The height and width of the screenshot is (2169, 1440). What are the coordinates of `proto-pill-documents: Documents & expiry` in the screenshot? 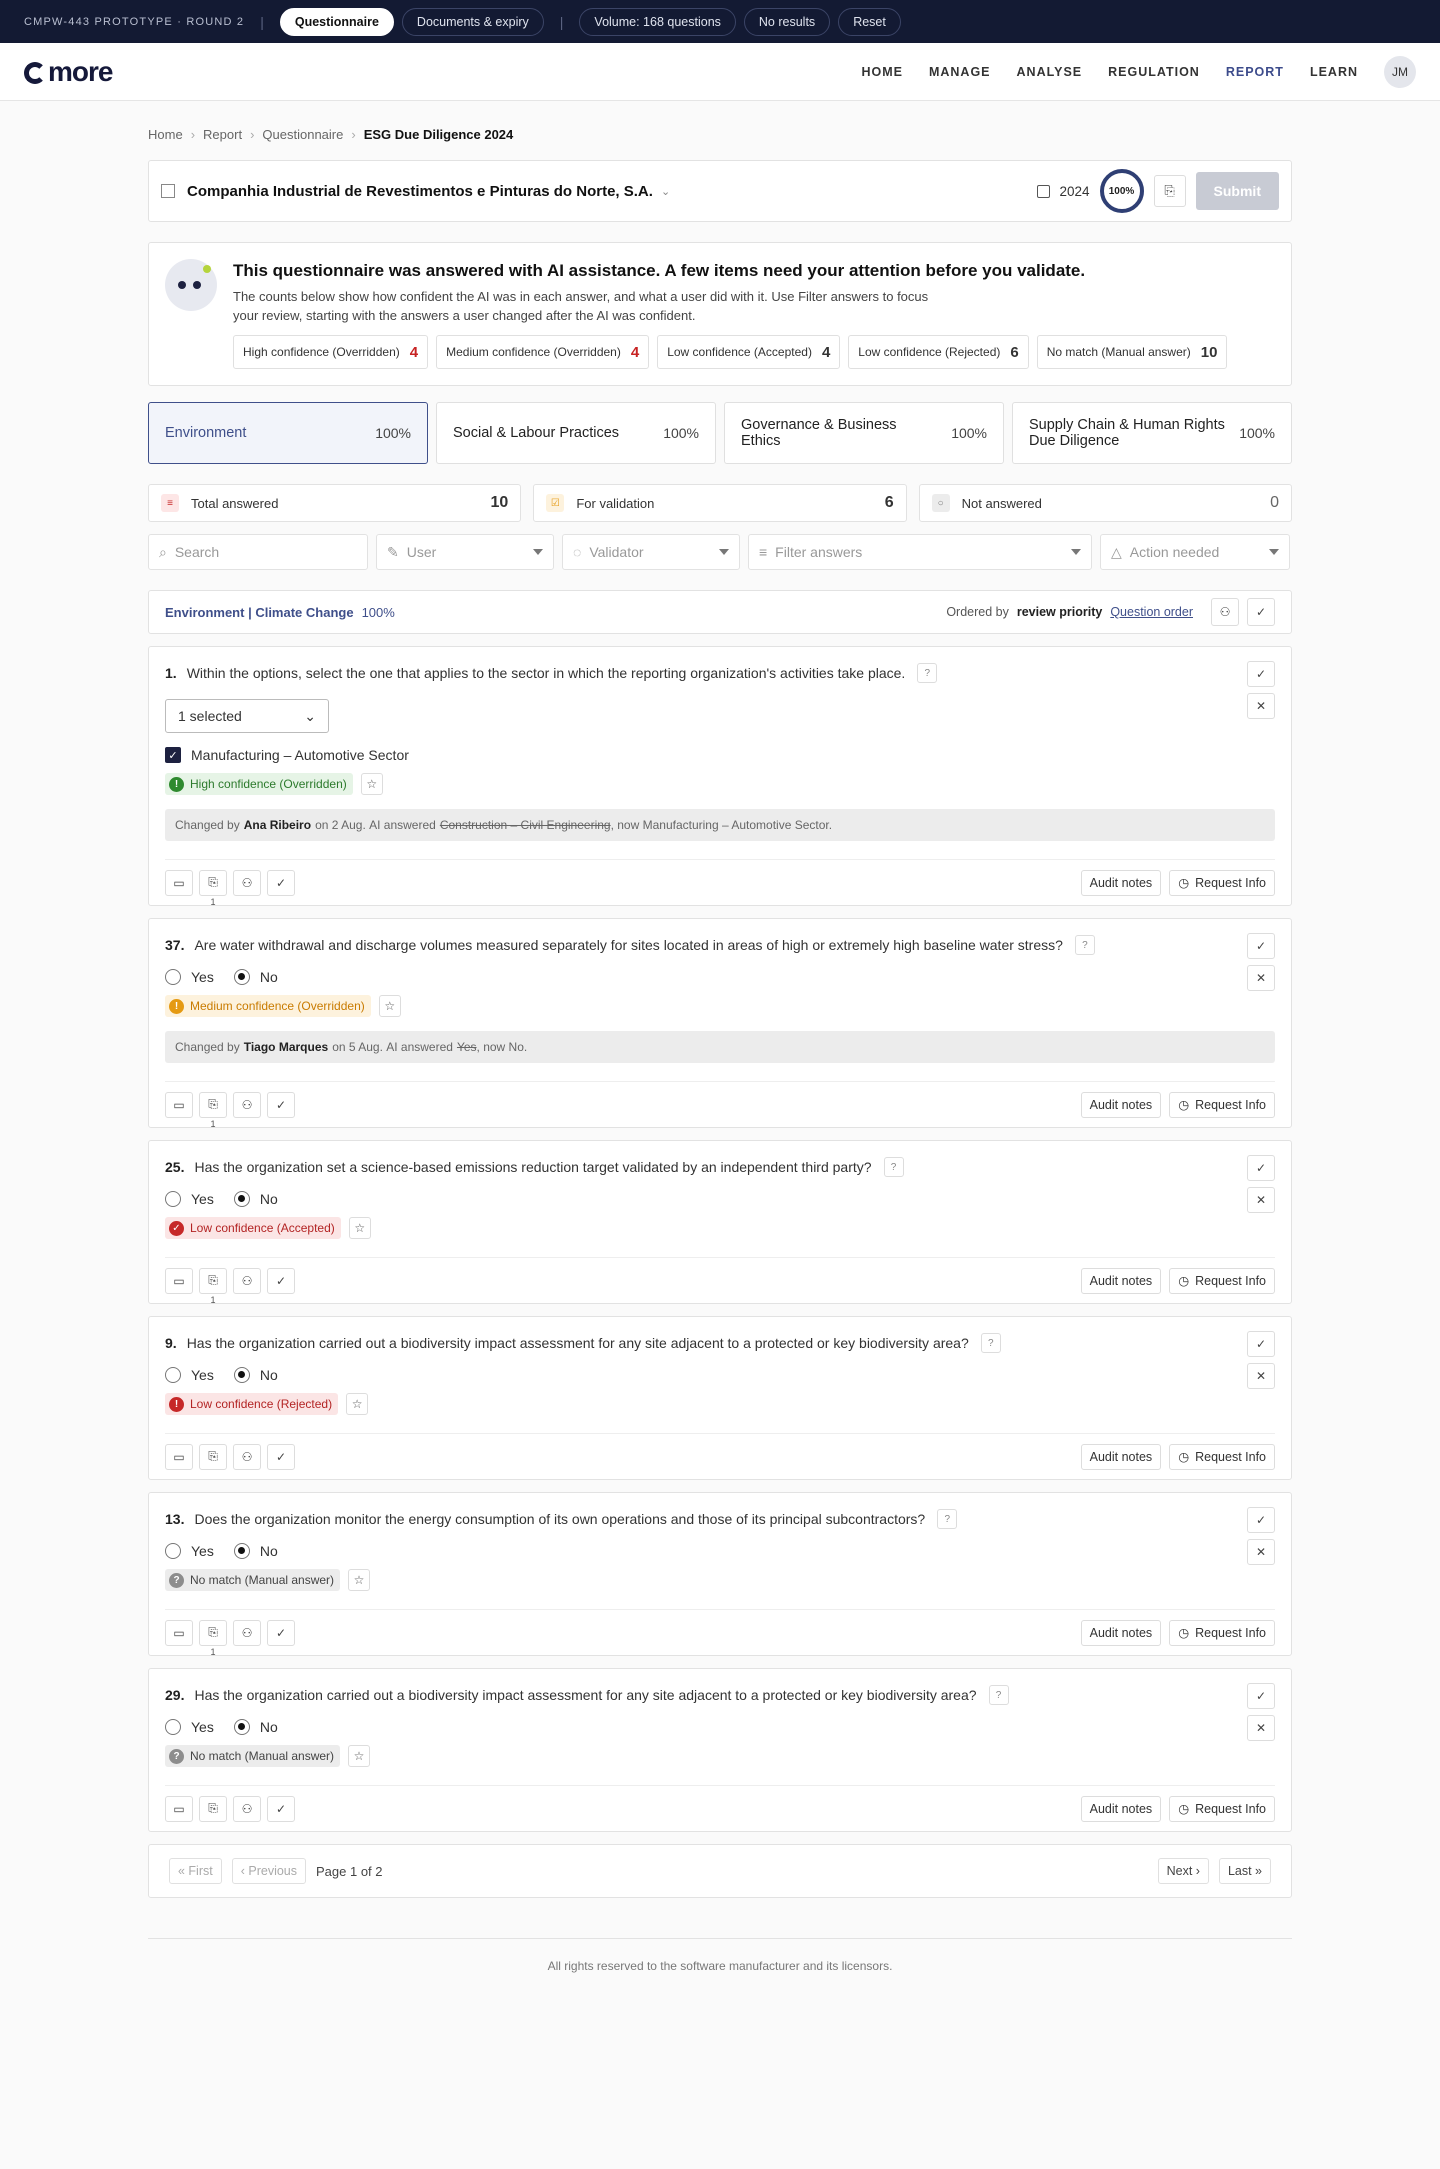 It's located at (472, 21).